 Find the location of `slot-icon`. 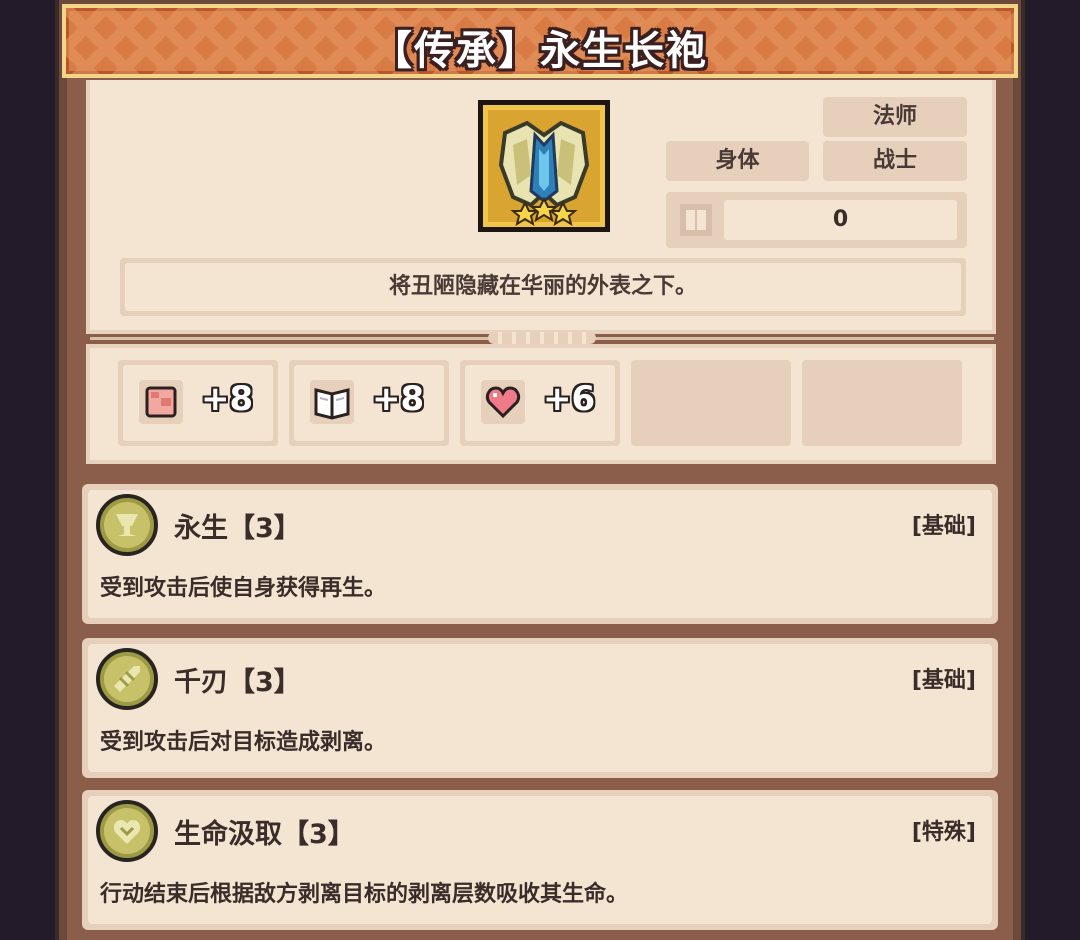

slot-icon is located at coordinates (696, 220).